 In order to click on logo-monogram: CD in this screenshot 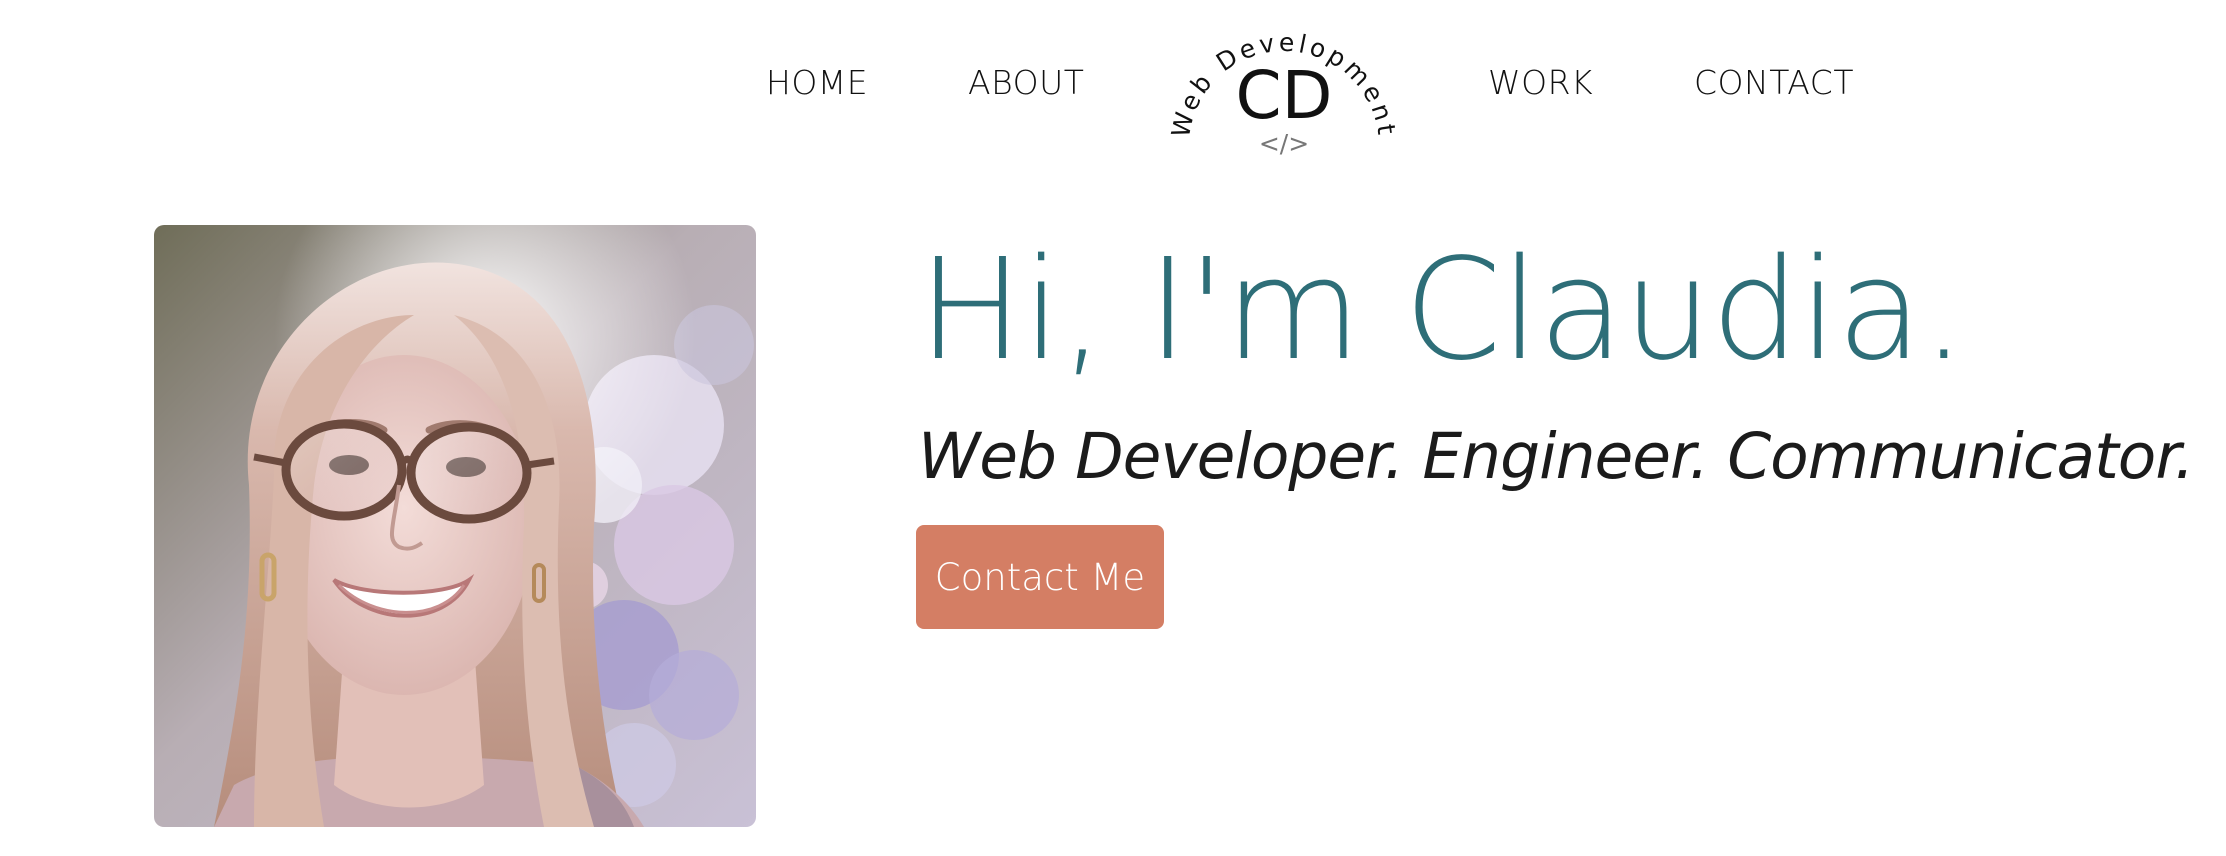, I will do `click(1284, 95)`.